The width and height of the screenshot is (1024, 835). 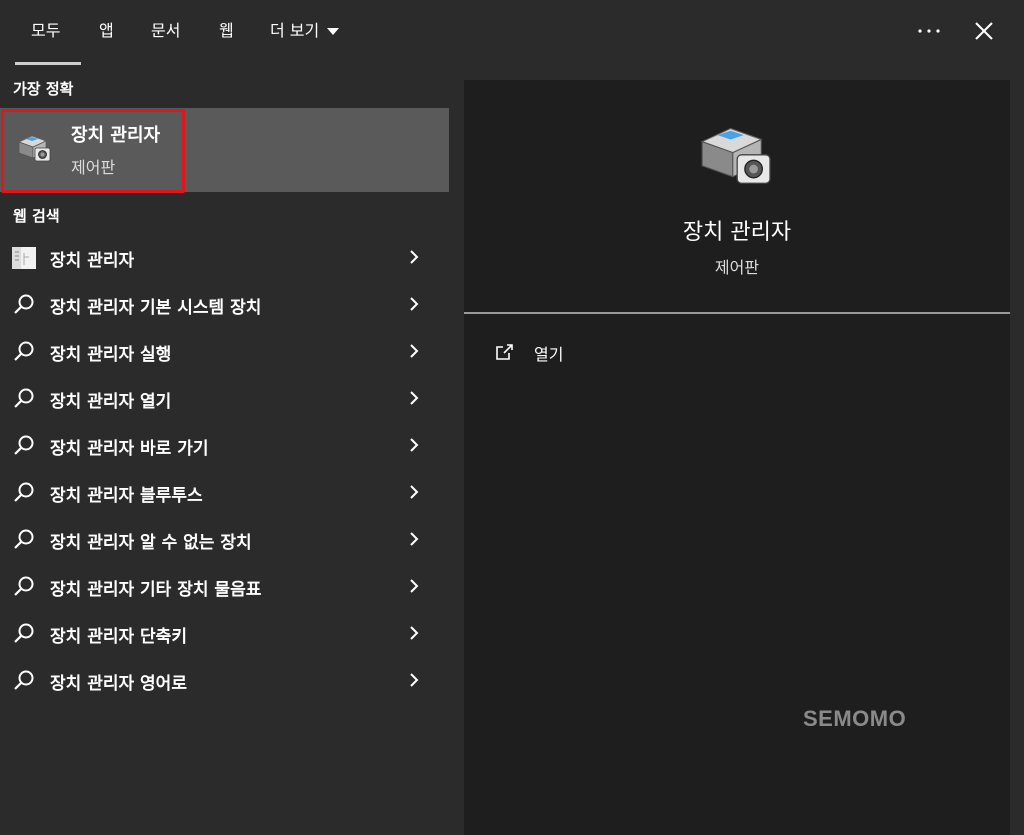 I want to click on web-thumbnail-icon, so click(x=24, y=258).